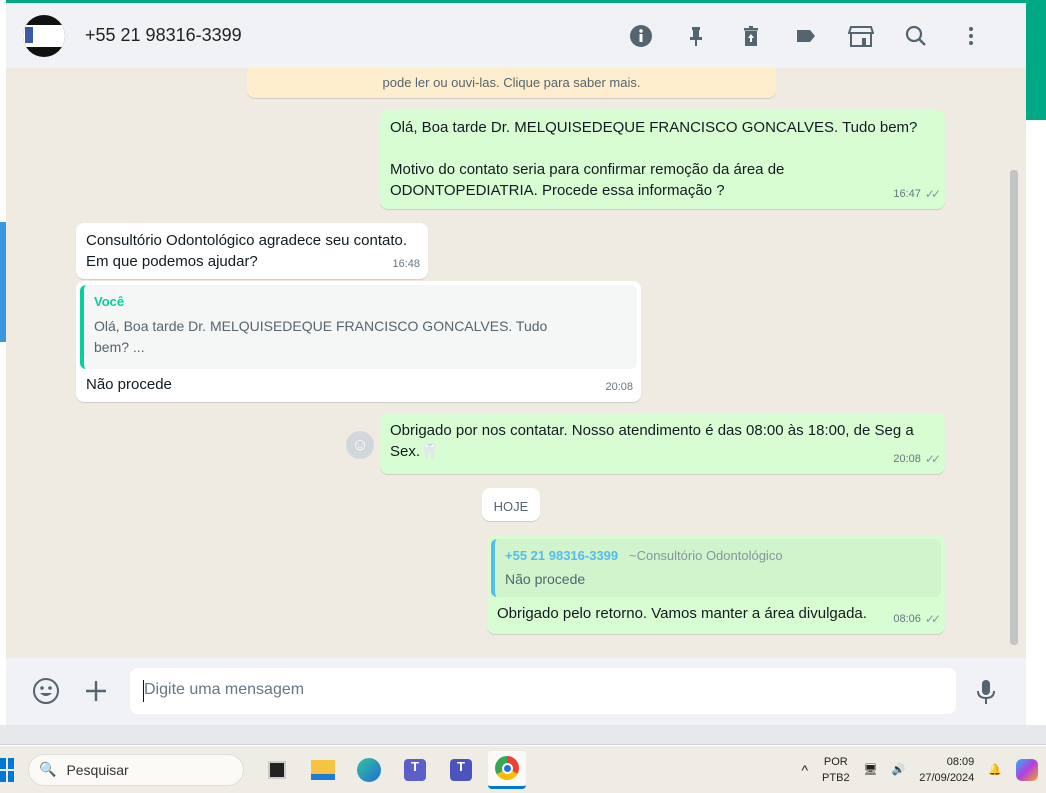  Describe the element at coordinates (48, 769) in the screenshot. I see `search-icon: 🔍` at that location.